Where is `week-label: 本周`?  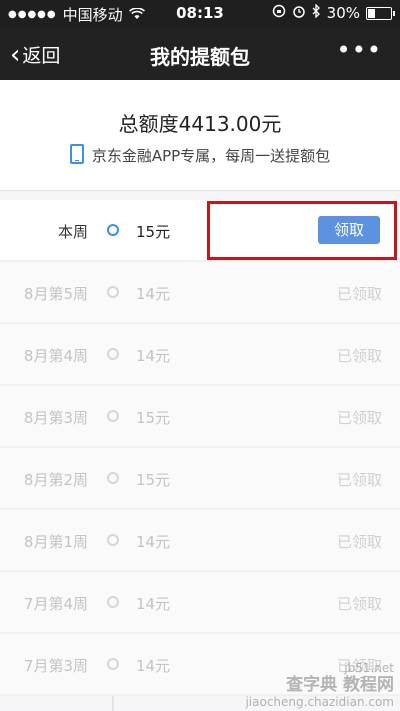
week-label: 本周 is located at coordinates (72, 232).